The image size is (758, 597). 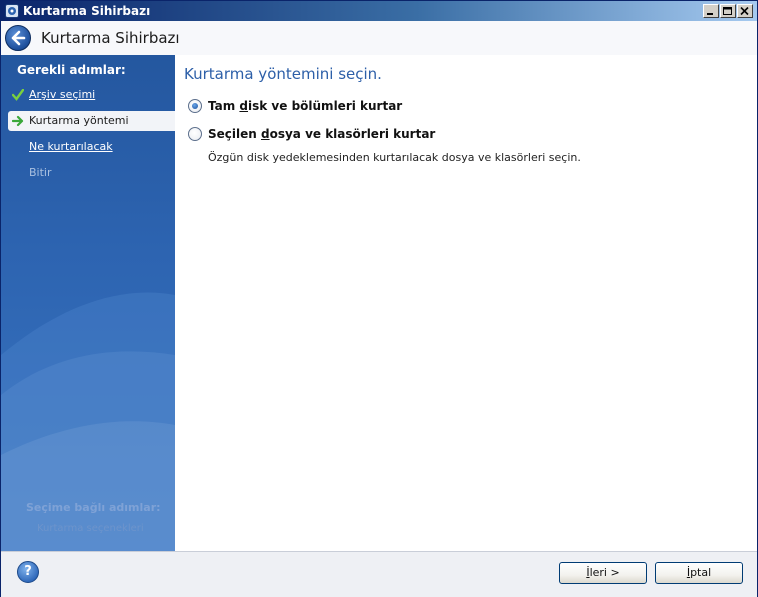 I want to click on maximize-button, so click(x=728, y=11).